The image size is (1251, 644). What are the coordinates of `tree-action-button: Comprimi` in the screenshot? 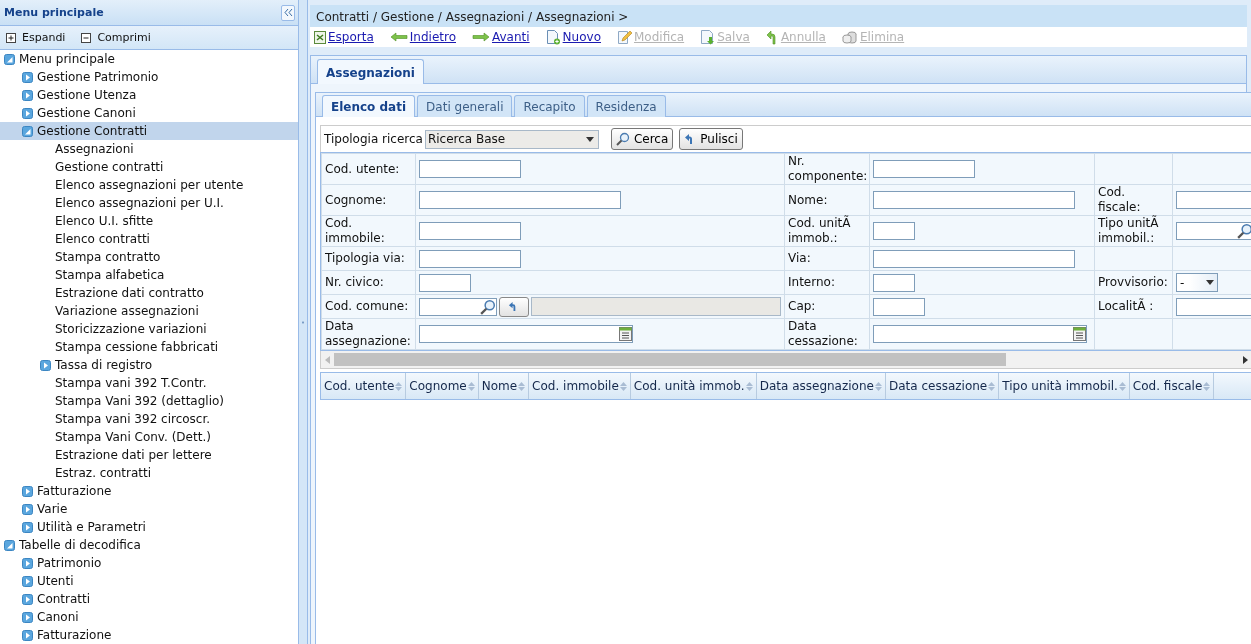 It's located at (116, 38).